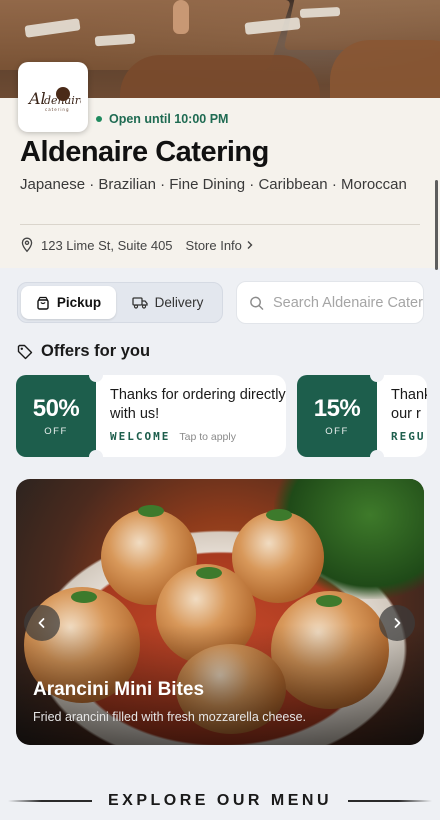 Image resolution: width=440 pixels, height=820 pixels. I want to click on explore-menu-heading: EXPLORE OUR MENU, so click(220, 801).